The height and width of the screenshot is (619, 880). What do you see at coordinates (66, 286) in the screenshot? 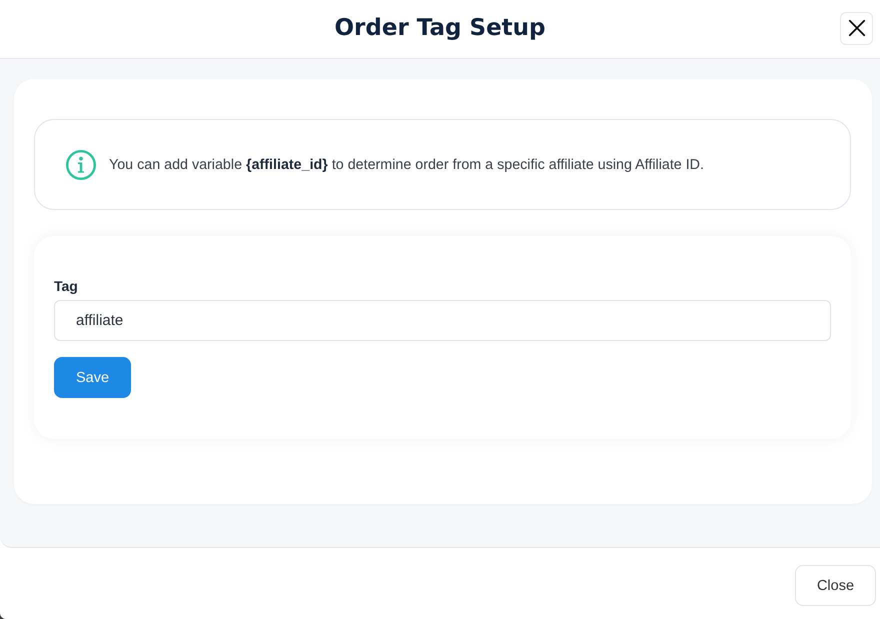
I see `tag-label: Tag` at bounding box center [66, 286].